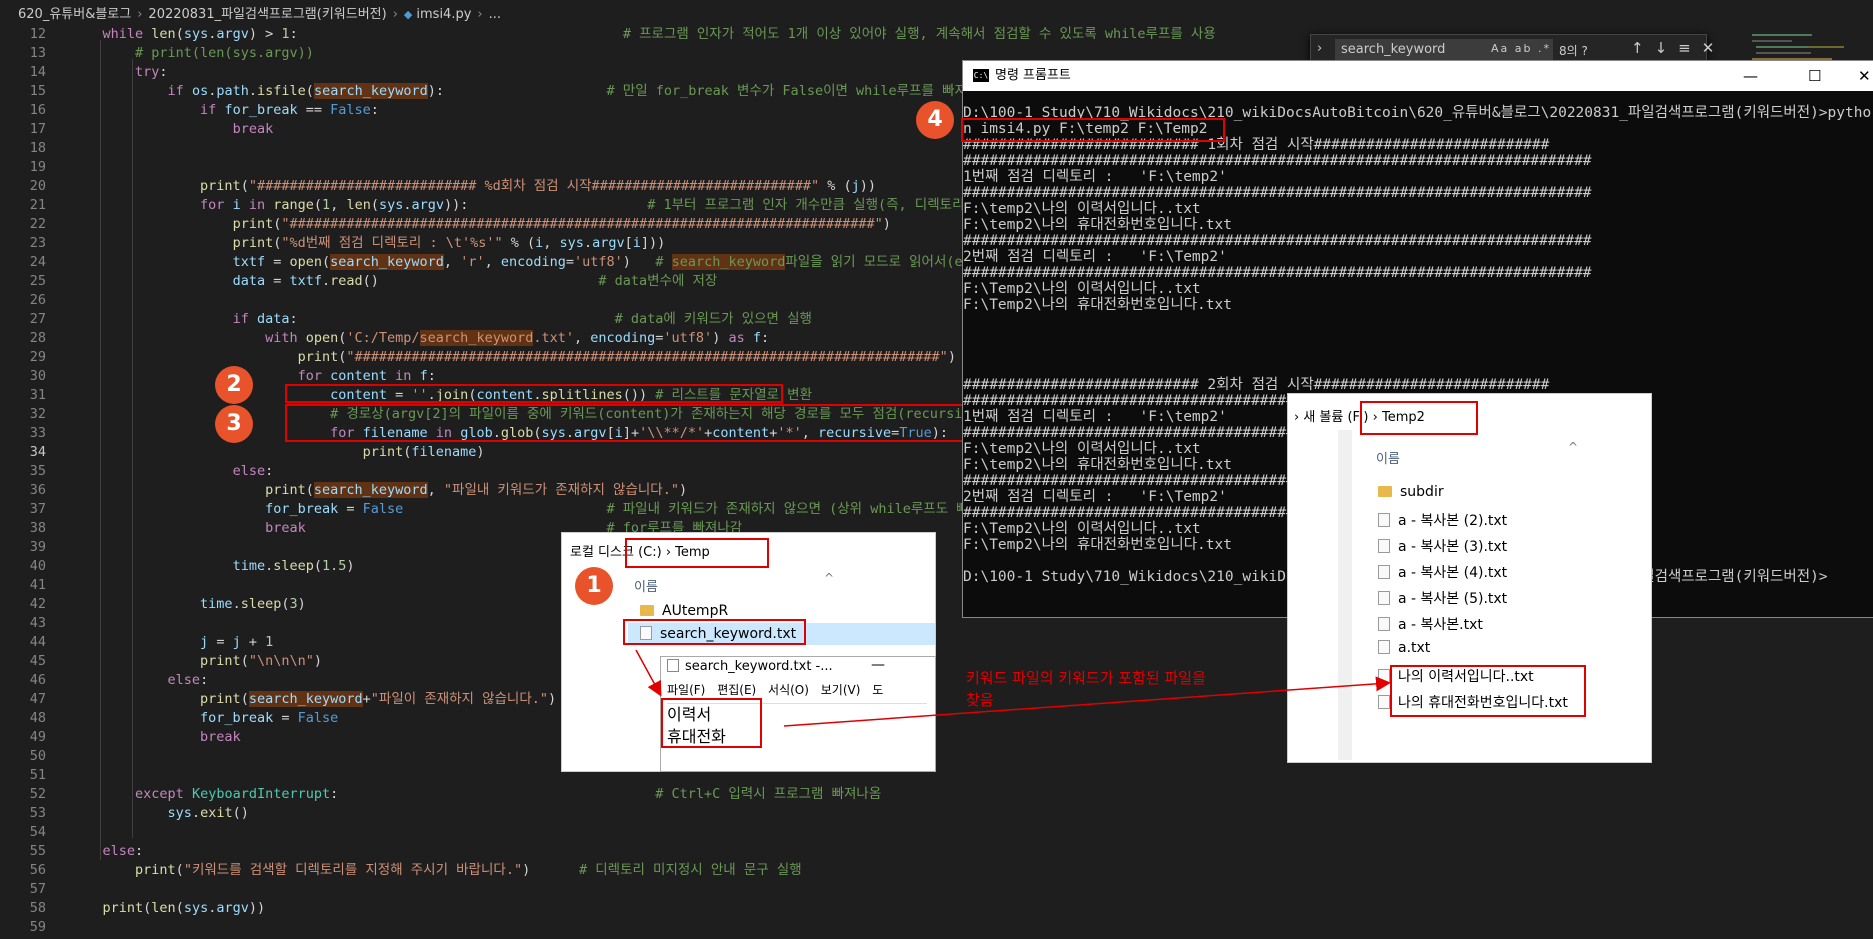  I want to click on annotation-arrows, so click(1013, 688).